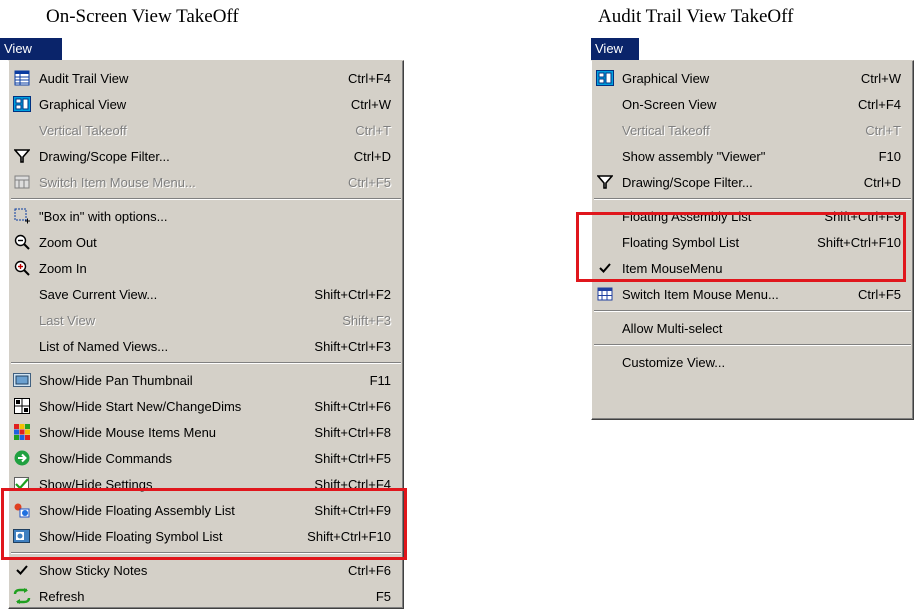  Describe the element at coordinates (62, 596) in the screenshot. I see `menu-item-label: Refresh` at that location.